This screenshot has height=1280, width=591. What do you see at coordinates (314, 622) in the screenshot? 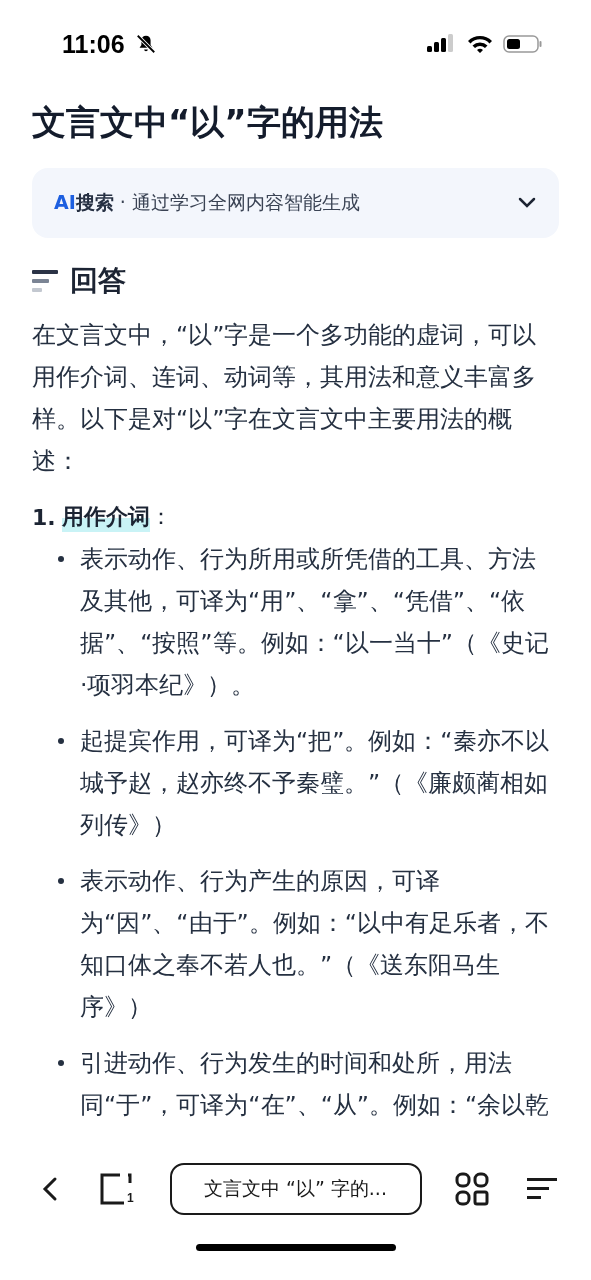
I see `bullet-text: 表示动作、行为所用或所凭借的工具、方法及其他，可译为“用”、“拿”、“凭借”、“依据”、“按照”等。例如：“以一当十”（《史记·项羽本纪》）。` at bounding box center [314, 622].